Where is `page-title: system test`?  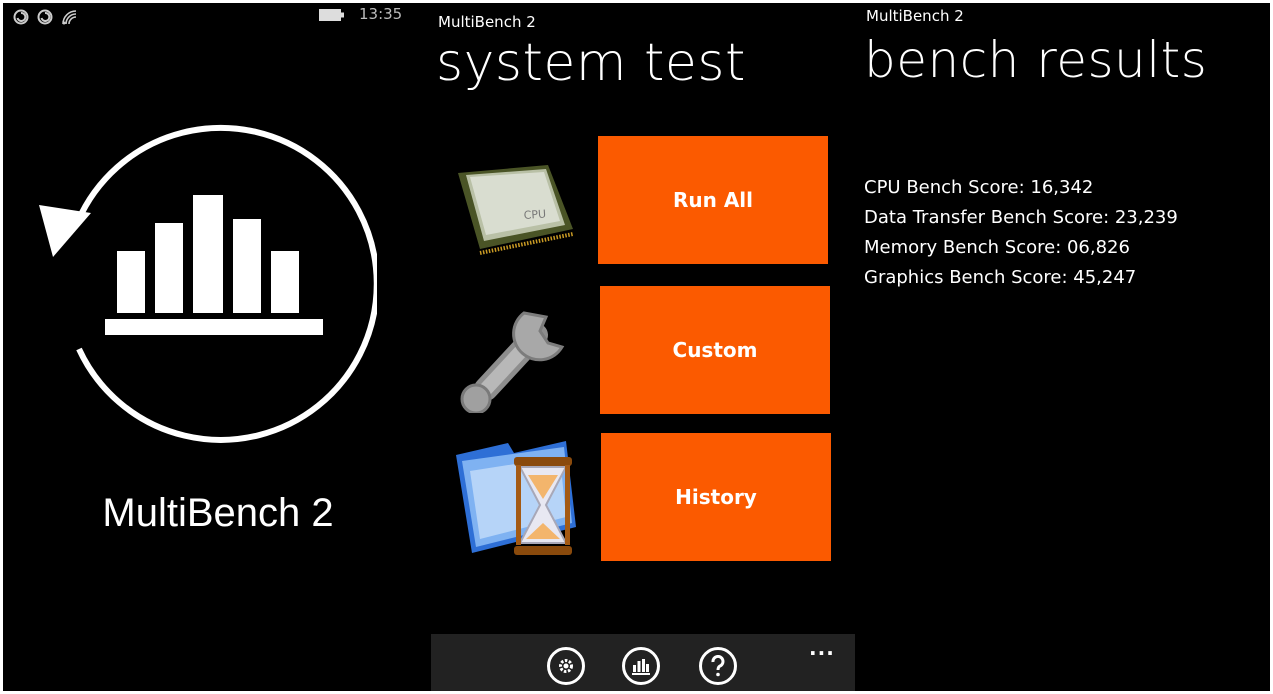
page-title: system test is located at coordinates (591, 63).